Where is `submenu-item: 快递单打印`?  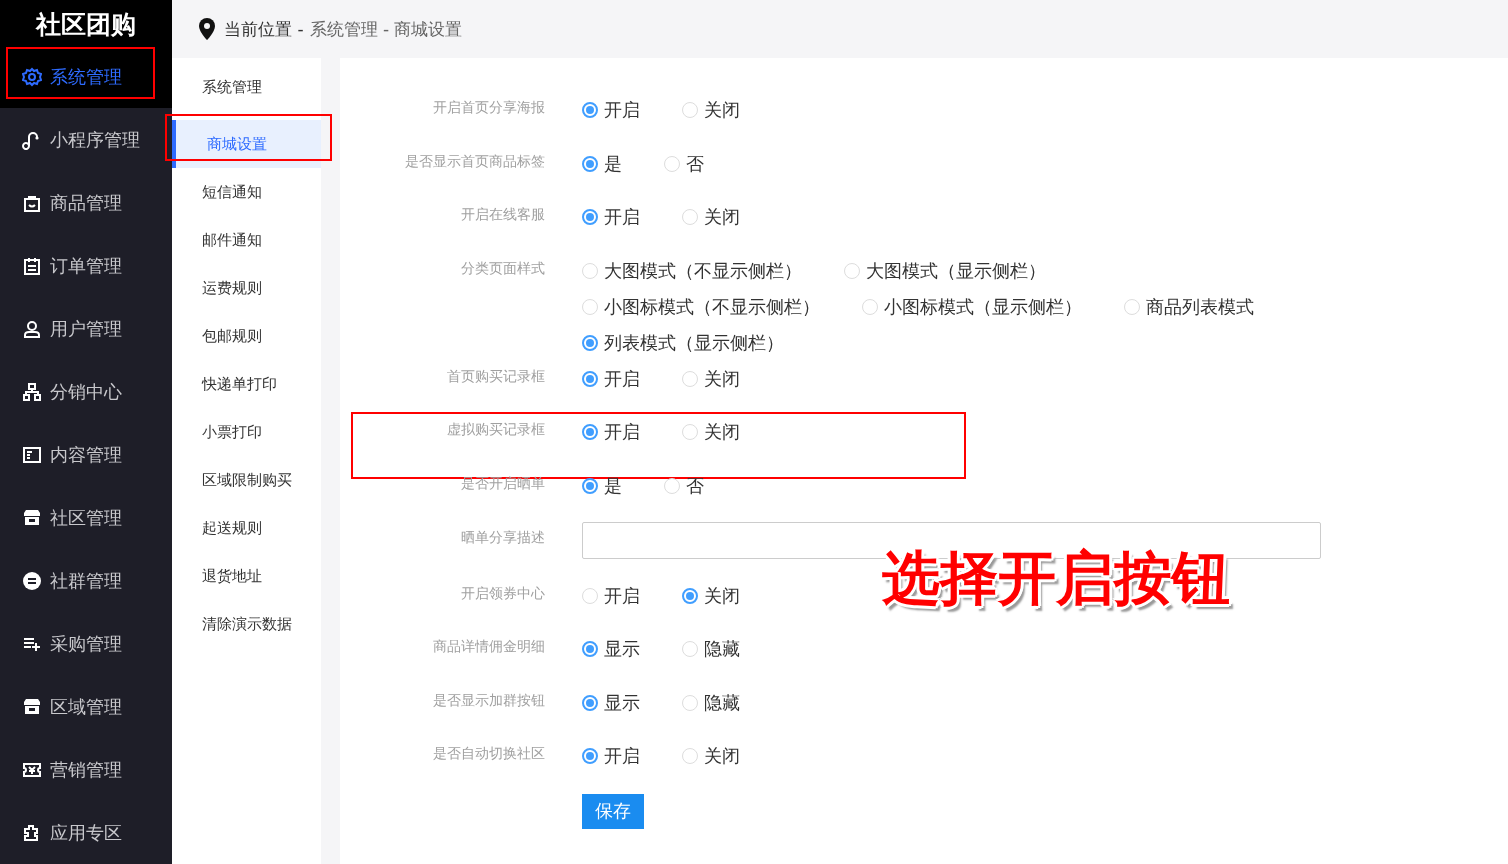 submenu-item: 快递单打印 is located at coordinates (246, 384).